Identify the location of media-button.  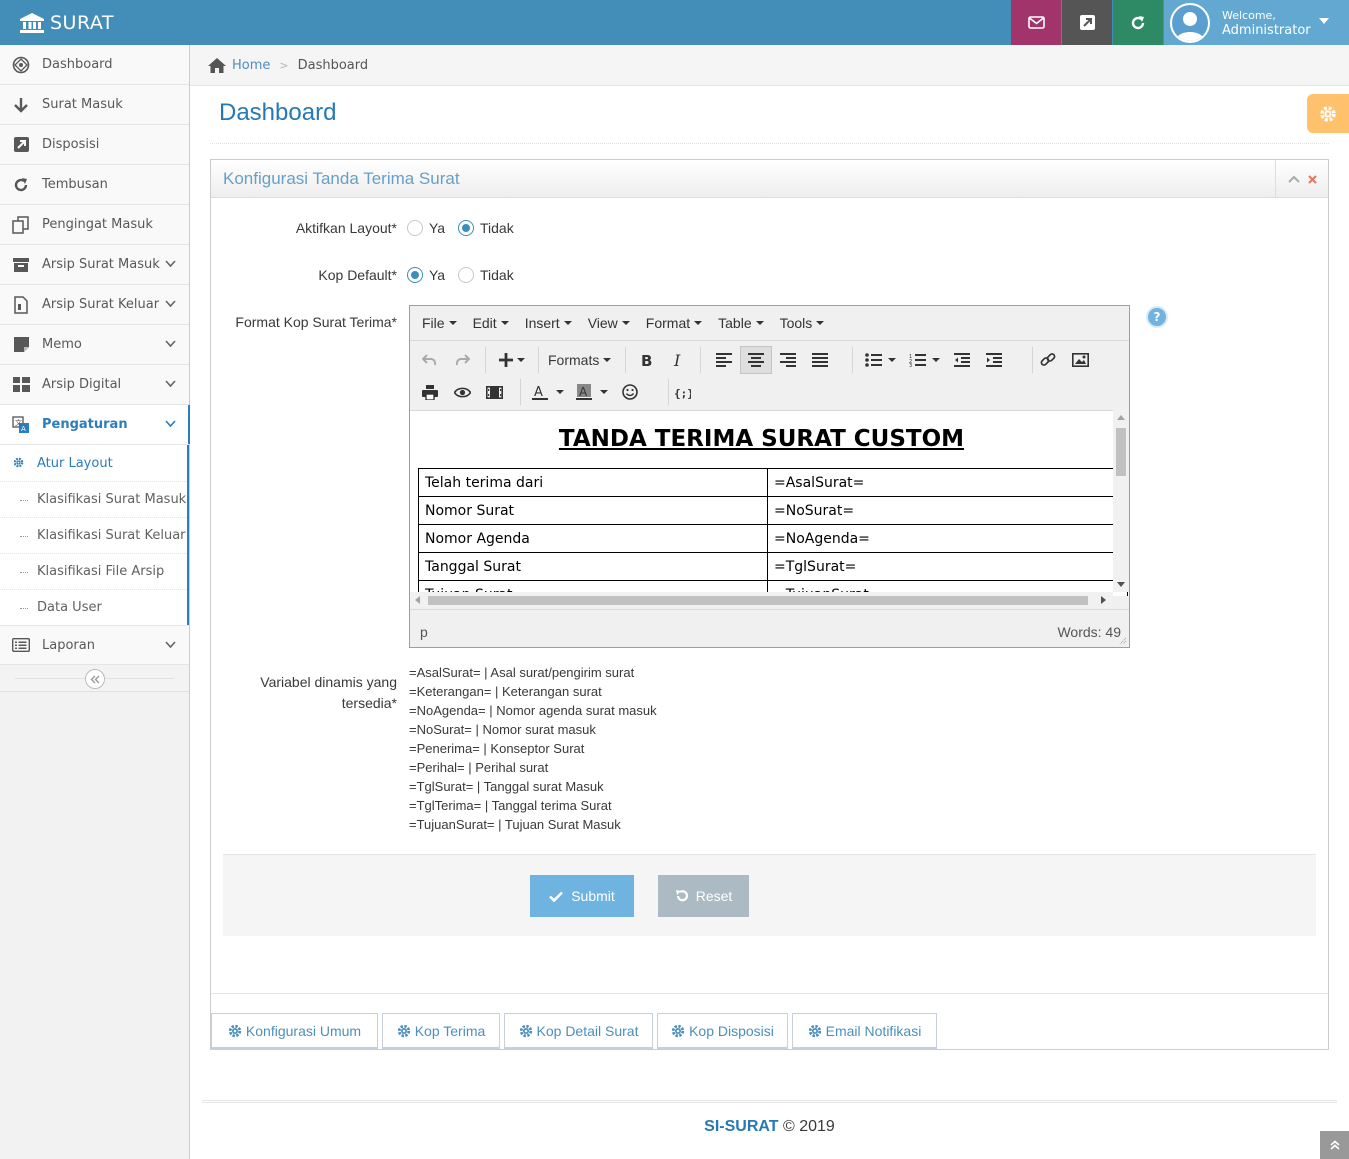
(494, 392).